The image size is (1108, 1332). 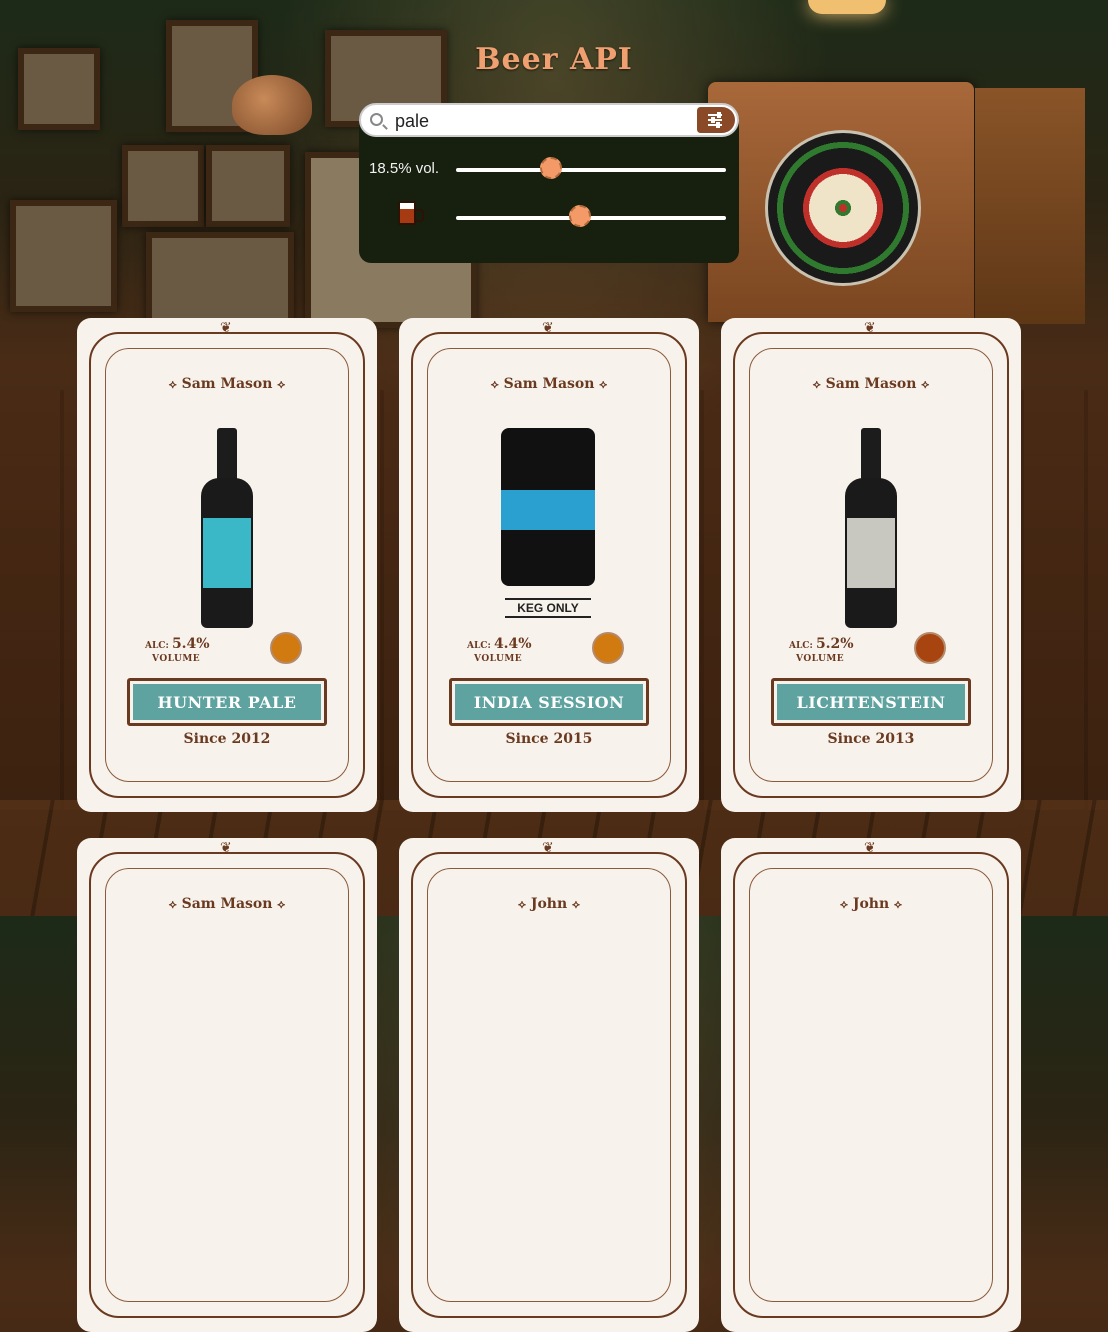 I want to click on color-slider-thumb, so click(x=580, y=216).